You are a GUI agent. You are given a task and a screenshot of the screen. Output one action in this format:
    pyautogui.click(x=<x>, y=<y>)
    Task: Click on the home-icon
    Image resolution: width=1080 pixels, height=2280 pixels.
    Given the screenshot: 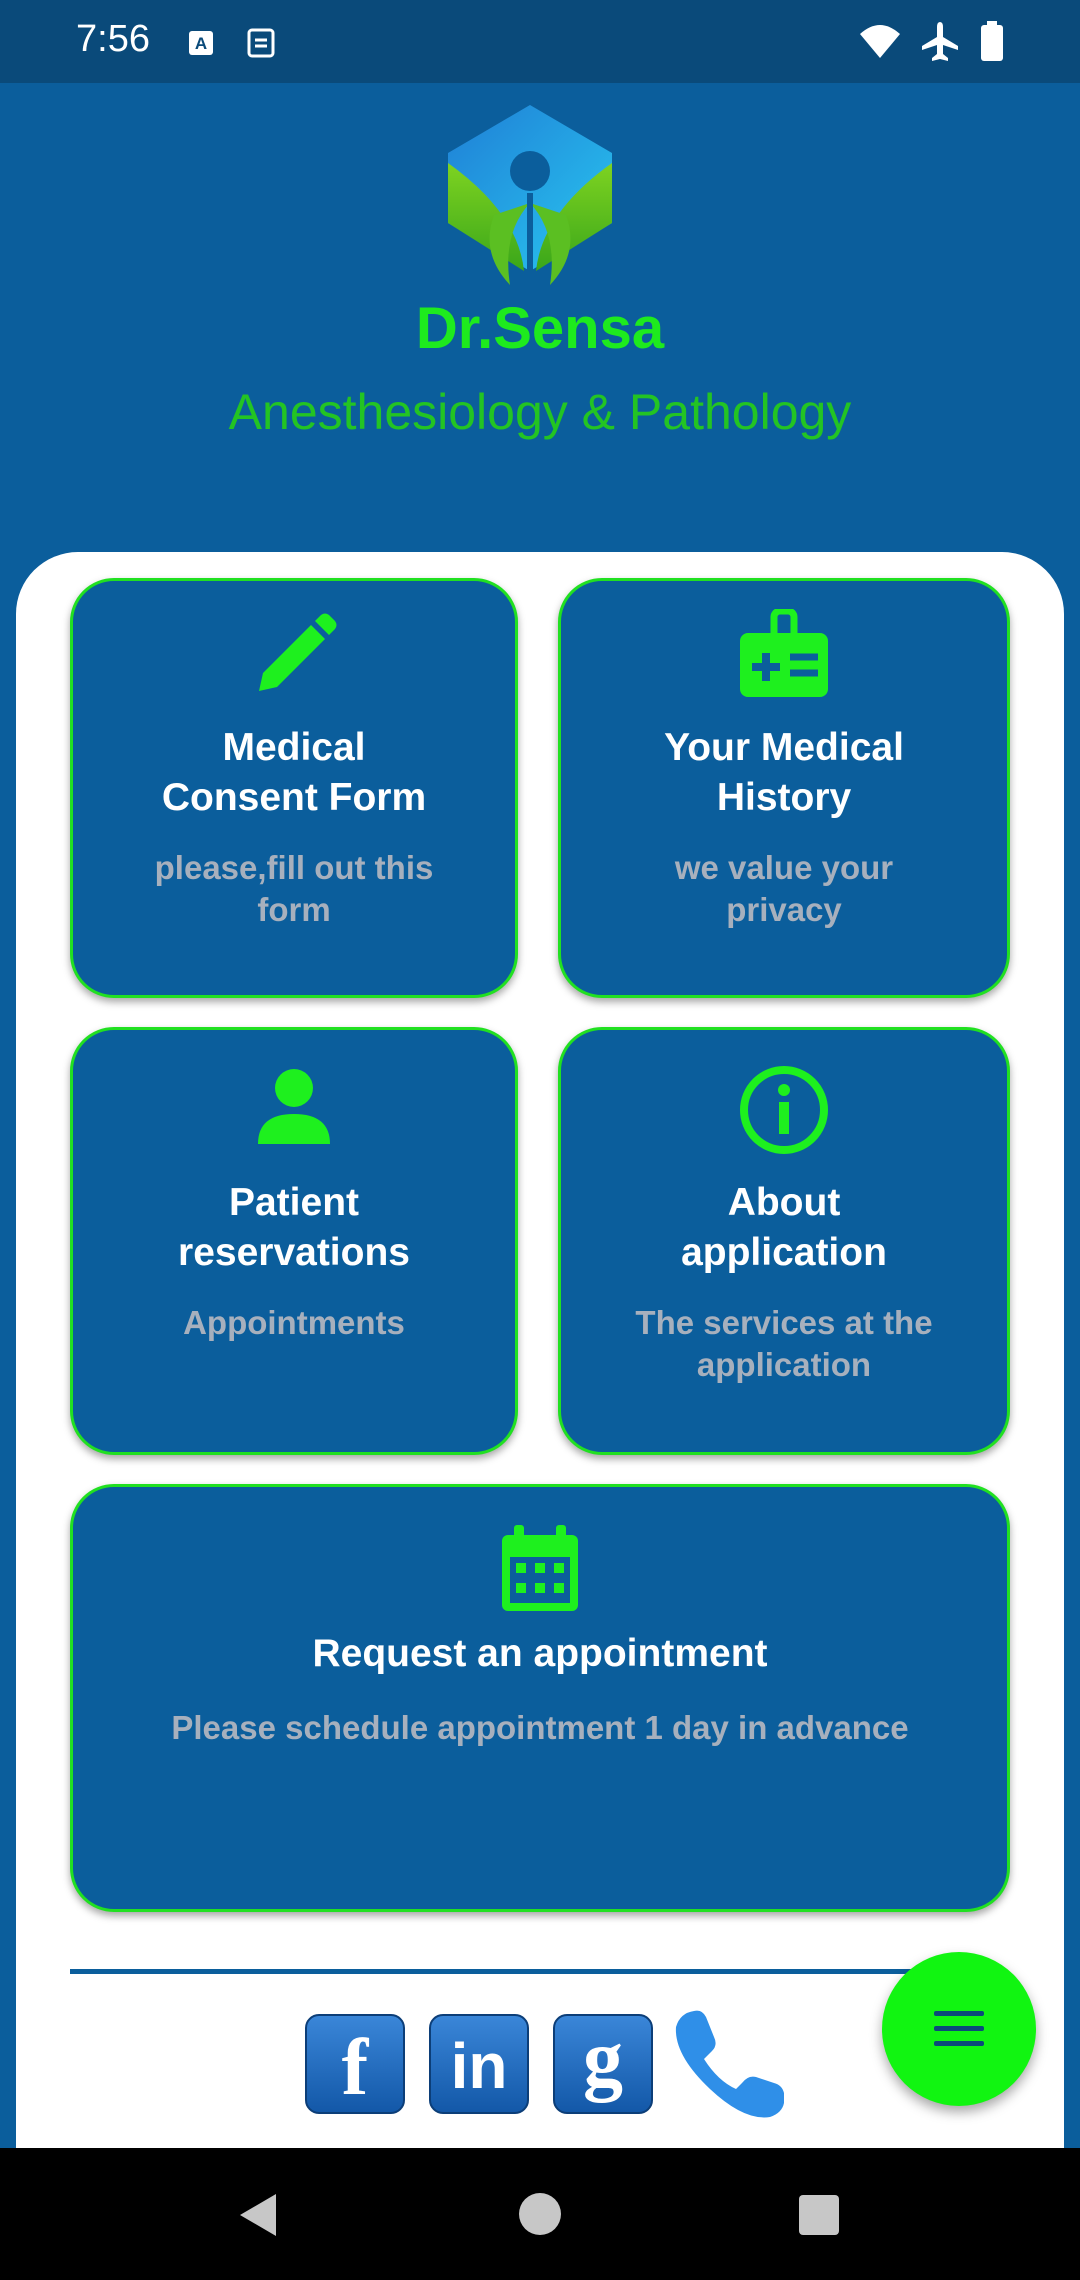 What is the action you would take?
    pyautogui.click(x=540, y=2214)
    